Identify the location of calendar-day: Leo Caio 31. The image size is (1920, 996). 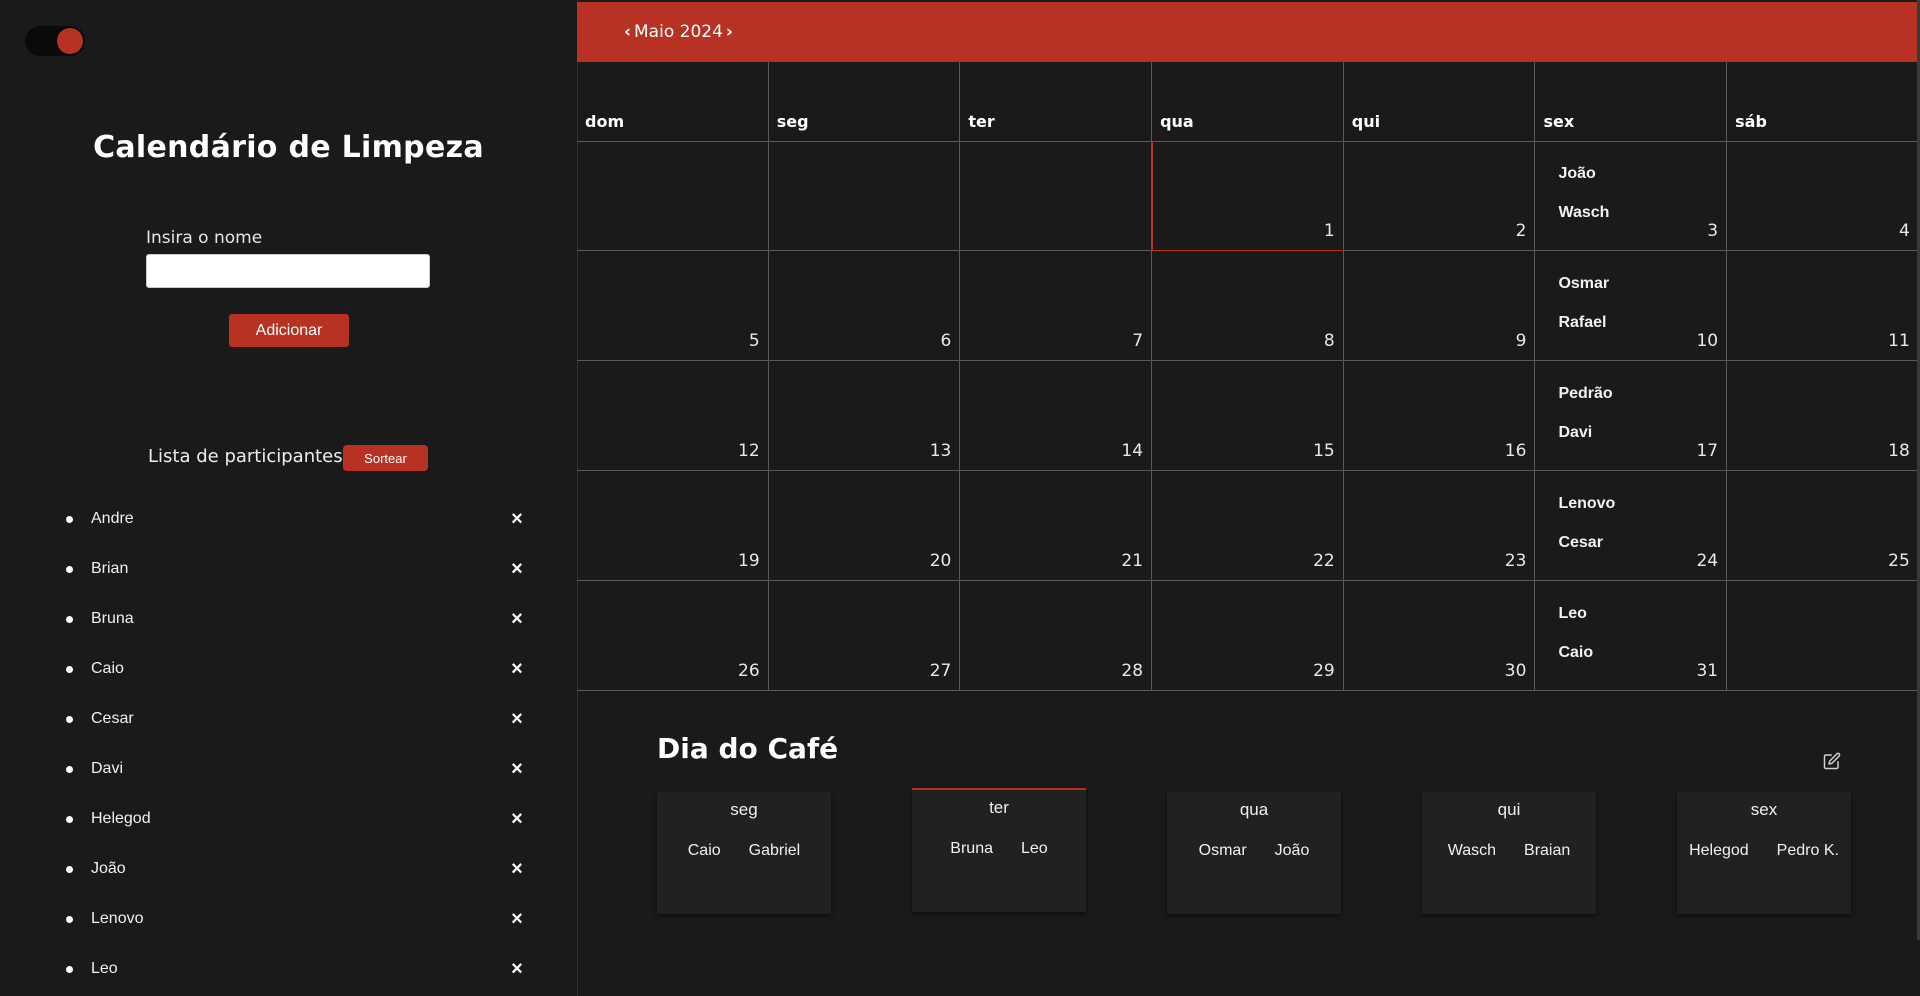
(1631, 636).